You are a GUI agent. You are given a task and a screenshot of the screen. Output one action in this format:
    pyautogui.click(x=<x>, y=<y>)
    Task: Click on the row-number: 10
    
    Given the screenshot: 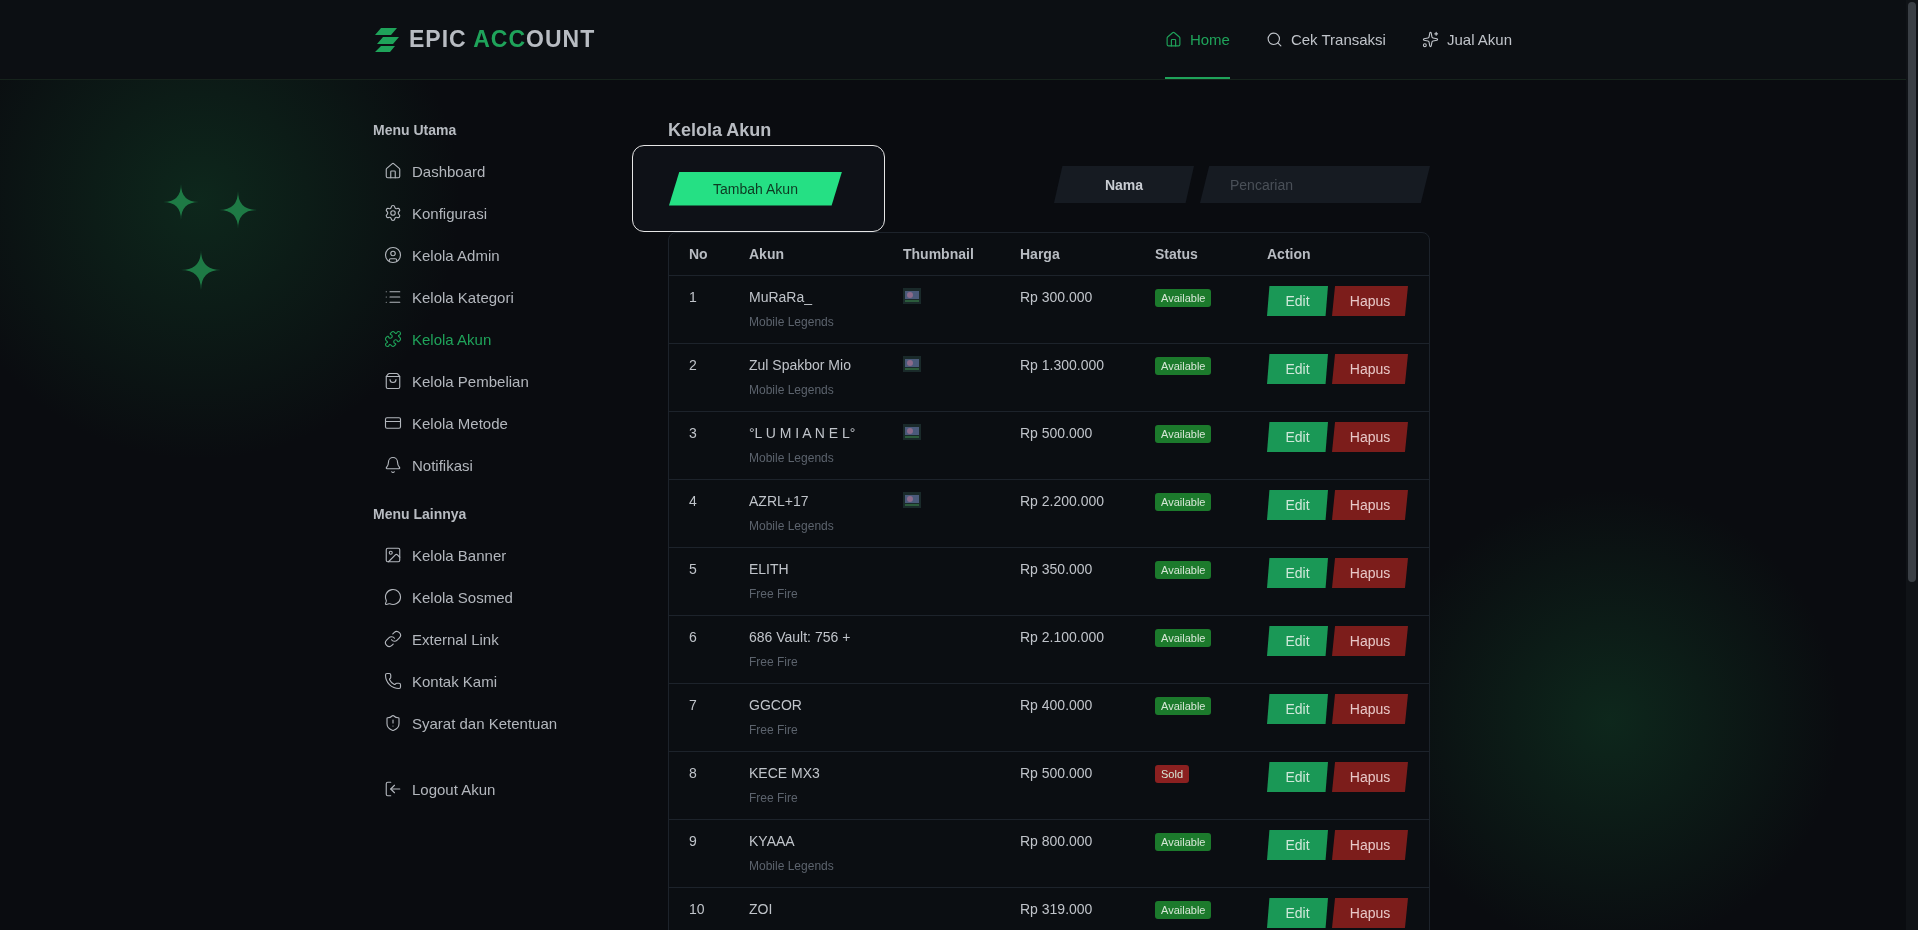 What is the action you would take?
    pyautogui.click(x=697, y=909)
    